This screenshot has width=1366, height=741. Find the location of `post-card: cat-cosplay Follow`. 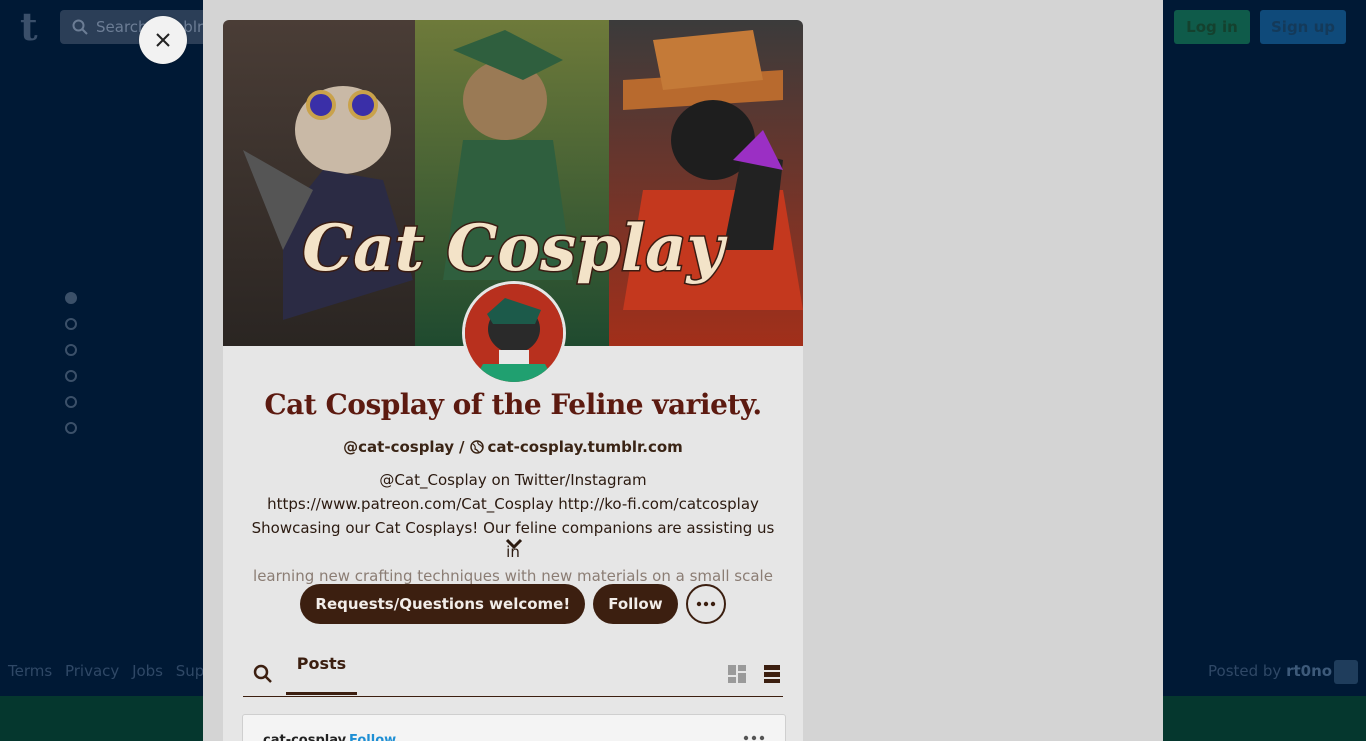

post-card: cat-cosplay Follow is located at coordinates (514, 727).